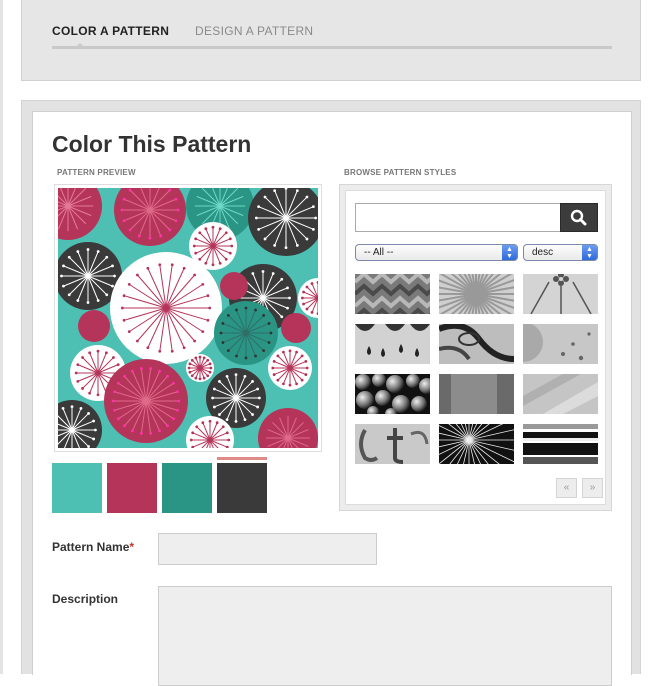 The height and width of the screenshot is (686, 659). I want to click on tab-list: COLOR A PATTERN DESIGN A PATTERN, so click(332, 35).